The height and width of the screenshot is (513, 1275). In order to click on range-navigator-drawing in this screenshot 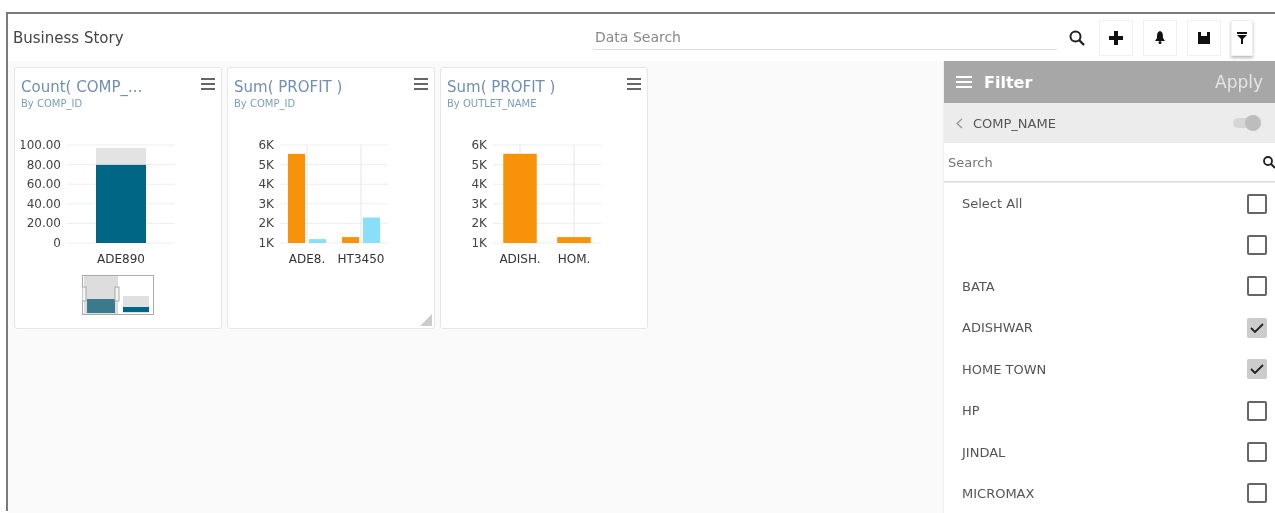, I will do `click(118, 295)`.